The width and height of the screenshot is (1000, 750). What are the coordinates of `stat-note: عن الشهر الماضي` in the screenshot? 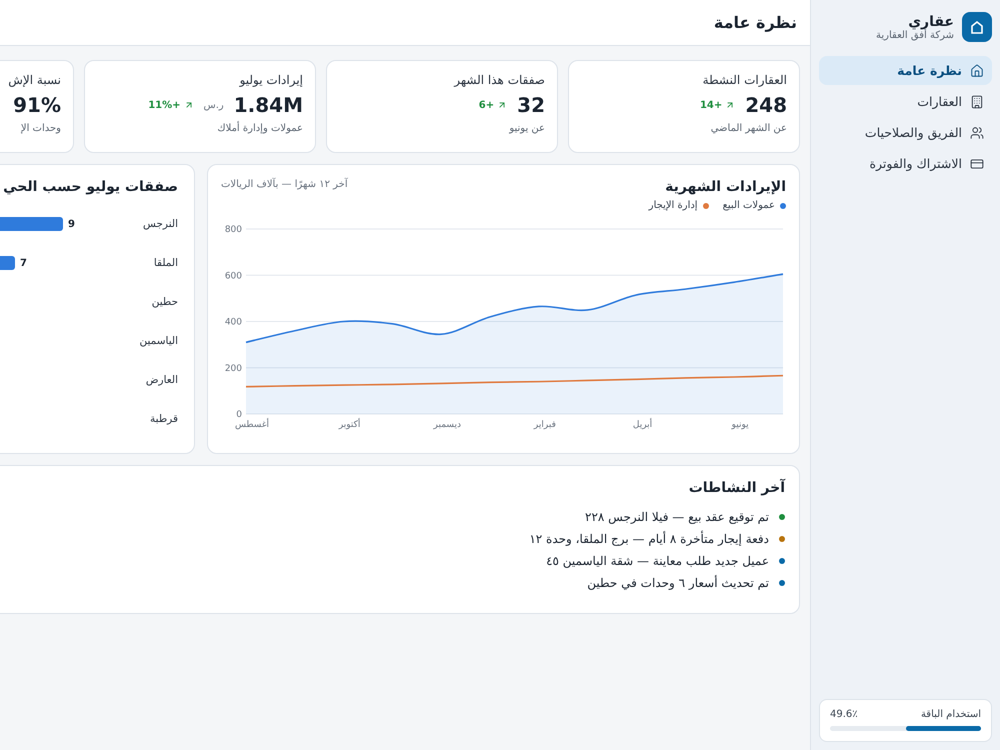 It's located at (748, 128).